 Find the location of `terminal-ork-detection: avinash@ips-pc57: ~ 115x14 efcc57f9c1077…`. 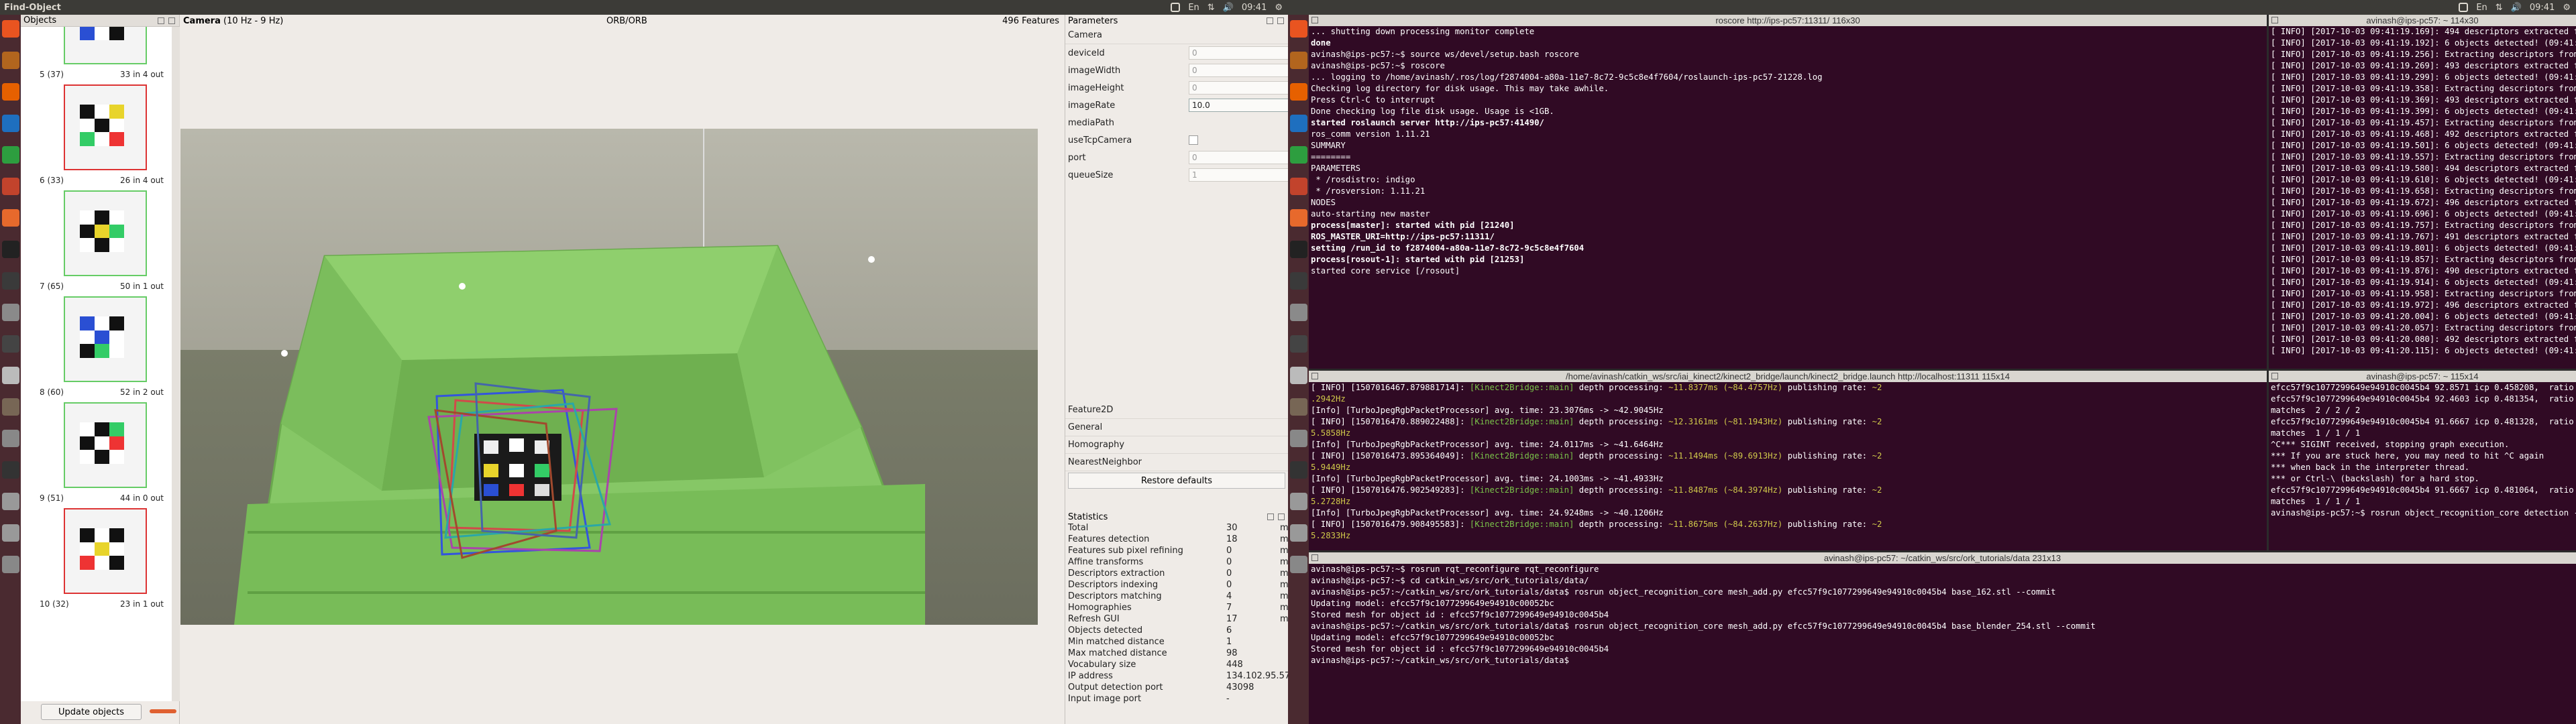

terminal-ork-detection: avinash@ips-pc57: ~ 115x14 efcc57f9c1077… is located at coordinates (2422, 460).